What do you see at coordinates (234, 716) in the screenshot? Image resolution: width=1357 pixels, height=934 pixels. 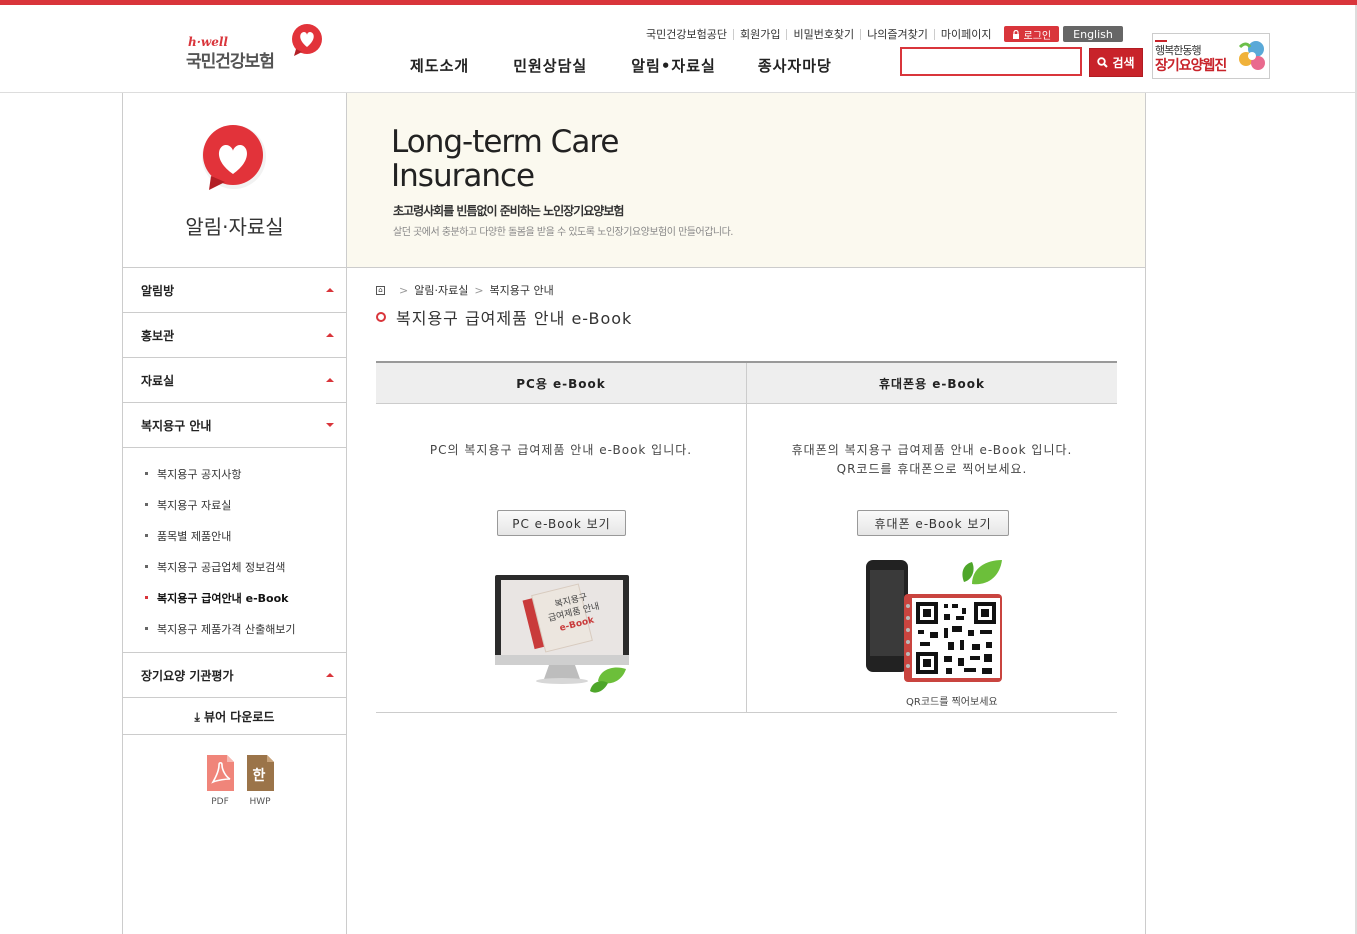 I see `viewer-download-button: ⤓ 뷰어 다운로드` at bounding box center [234, 716].